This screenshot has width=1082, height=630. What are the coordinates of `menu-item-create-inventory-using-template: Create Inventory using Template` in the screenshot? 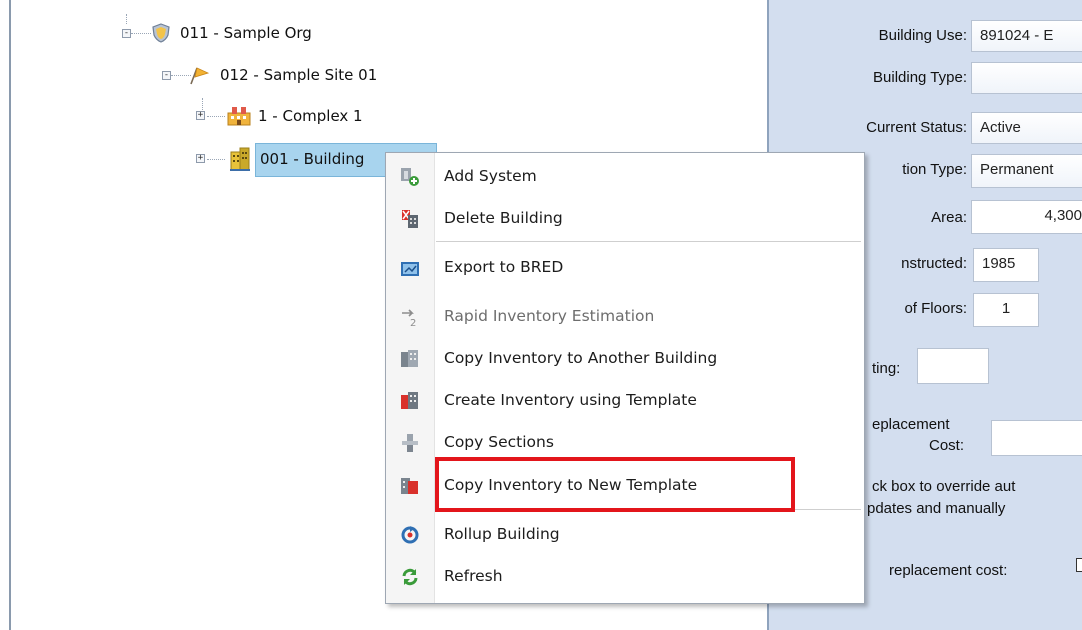 It's located at (625, 401).